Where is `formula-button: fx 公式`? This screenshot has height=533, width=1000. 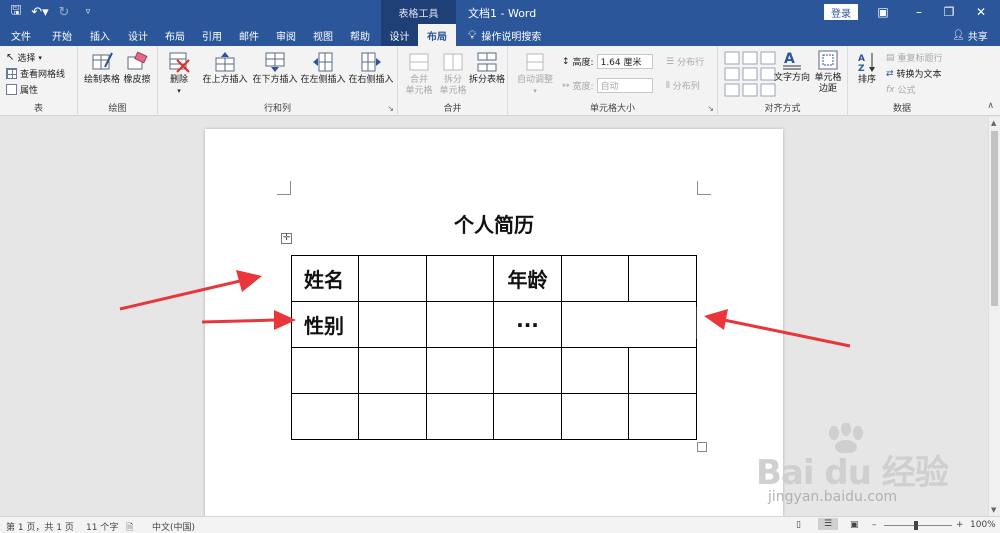 formula-button: fx 公式 is located at coordinates (901, 90).